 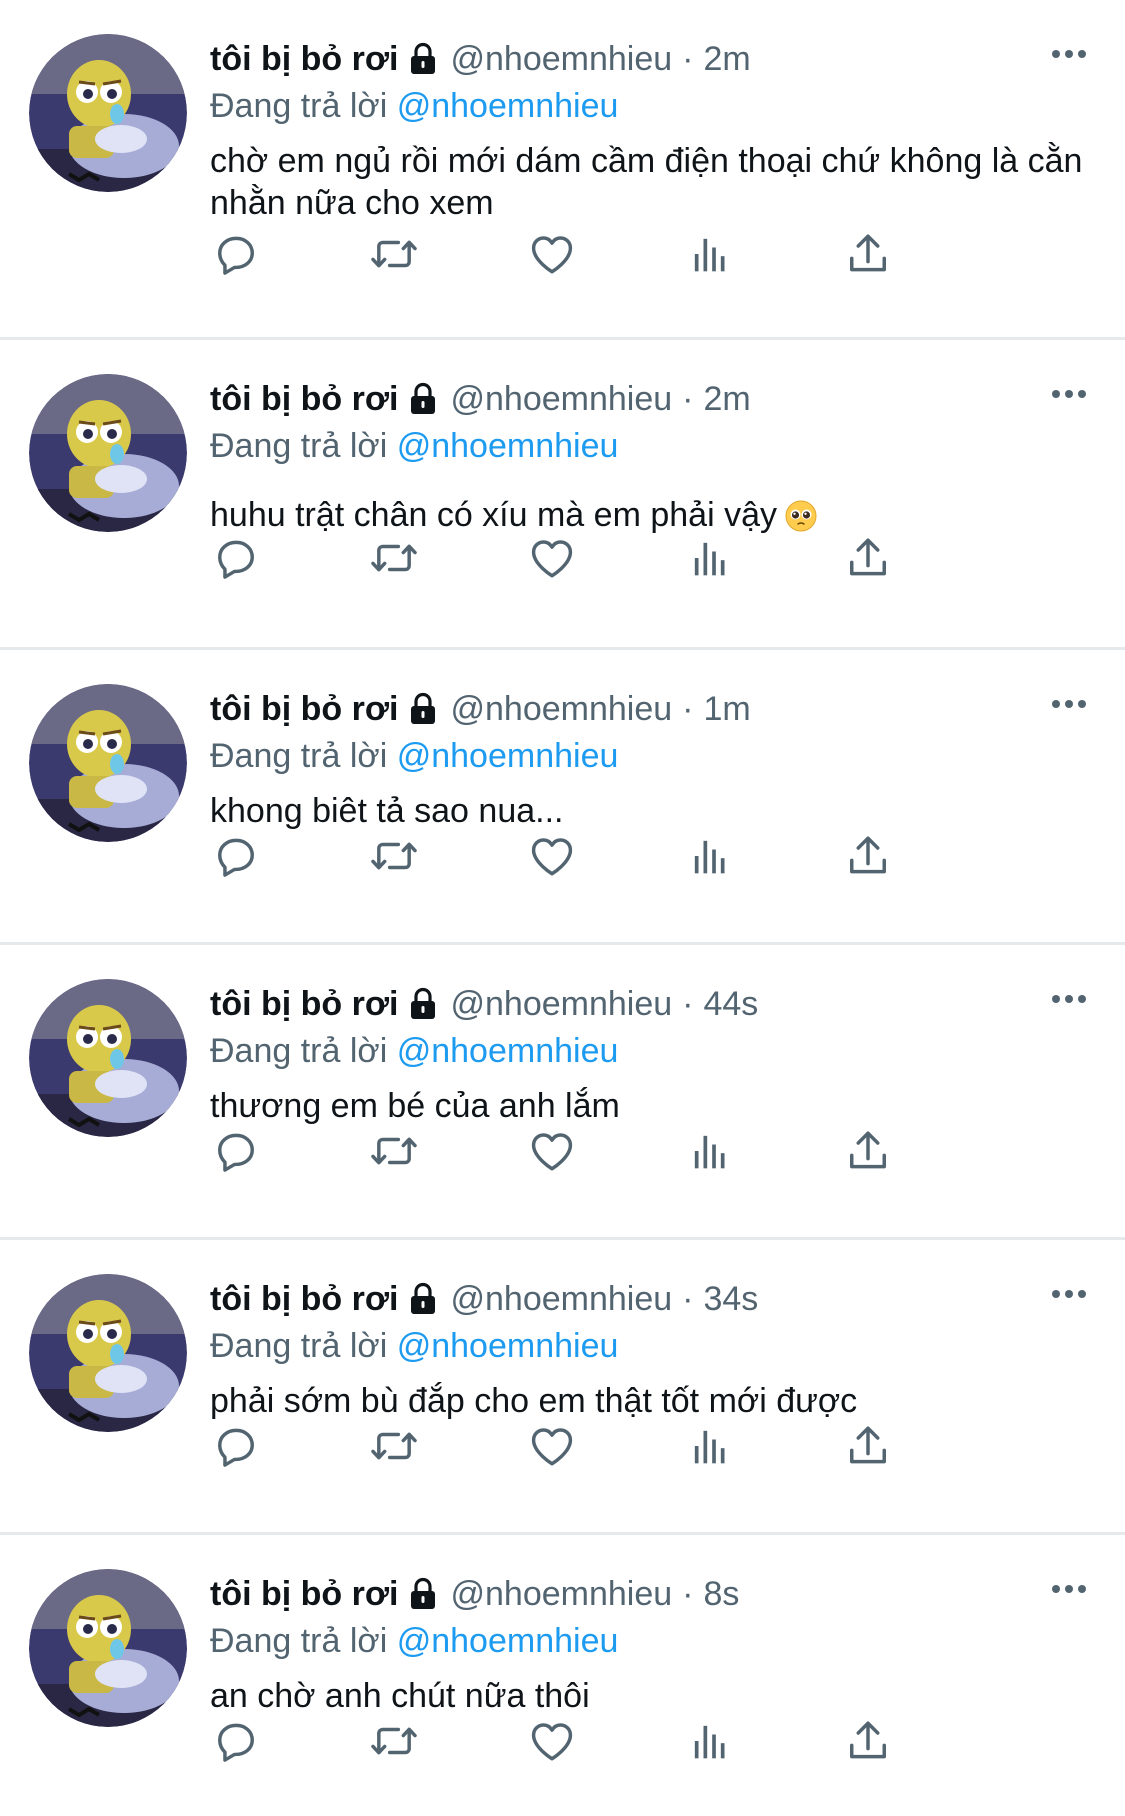 What do you see at coordinates (726, 709) in the screenshot?
I see `timestamp: 1m` at bounding box center [726, 709].